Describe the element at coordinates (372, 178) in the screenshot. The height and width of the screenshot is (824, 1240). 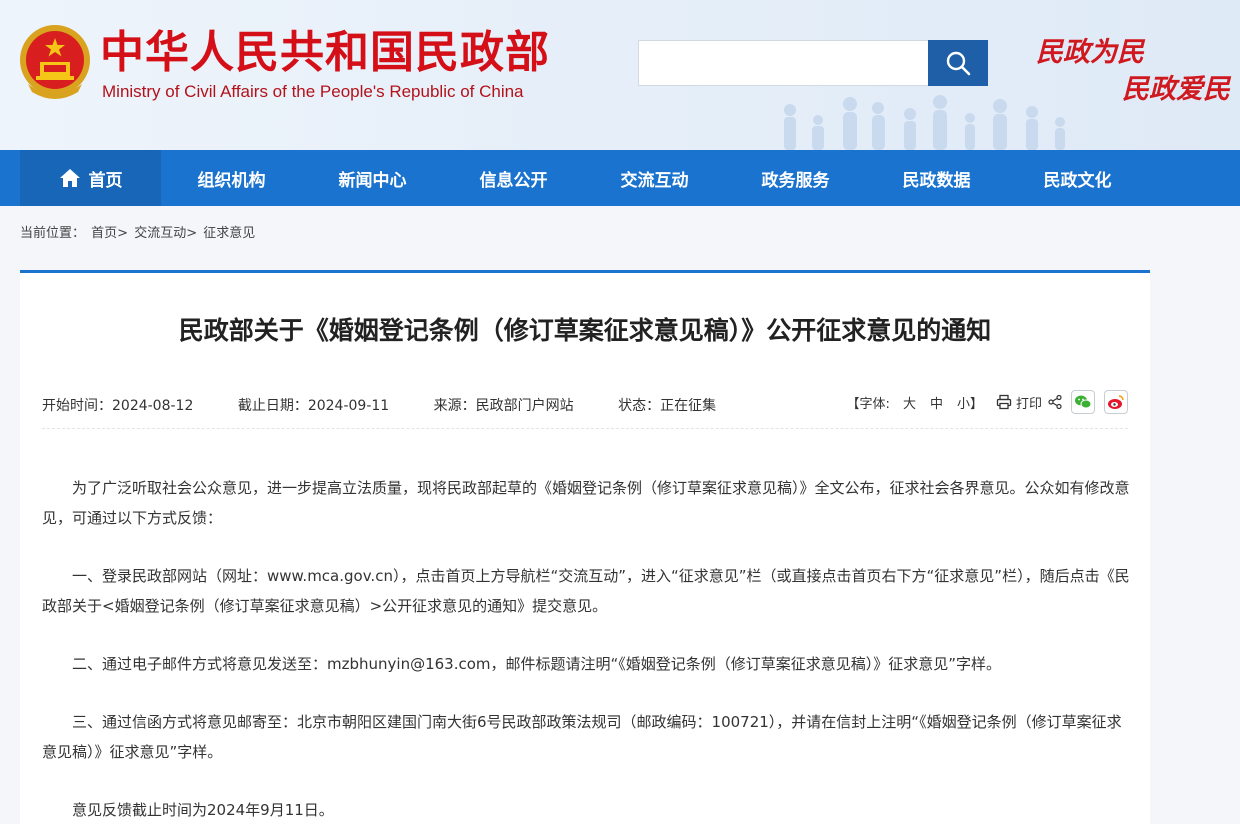
I see `nav-item-news-center: 新闻中心` at that location.